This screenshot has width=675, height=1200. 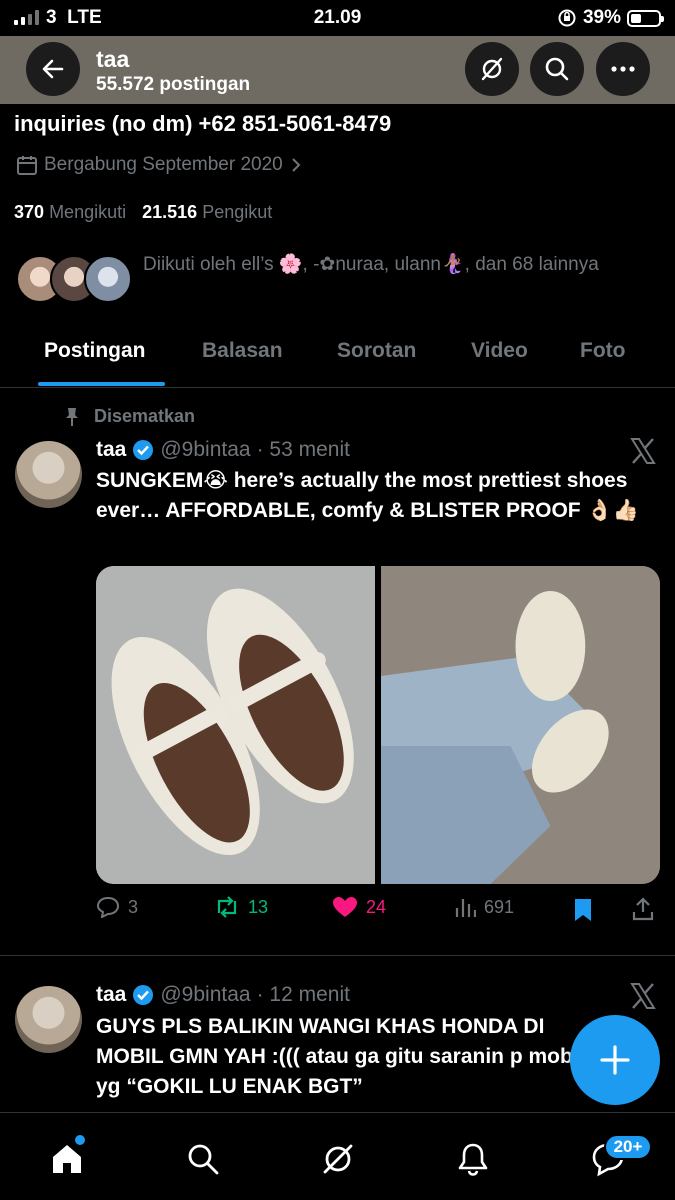 What do you see at coordinates (95, 351) in the screenshot?
I see `tab-posts: Postingan` at bounding box center [95, 351].